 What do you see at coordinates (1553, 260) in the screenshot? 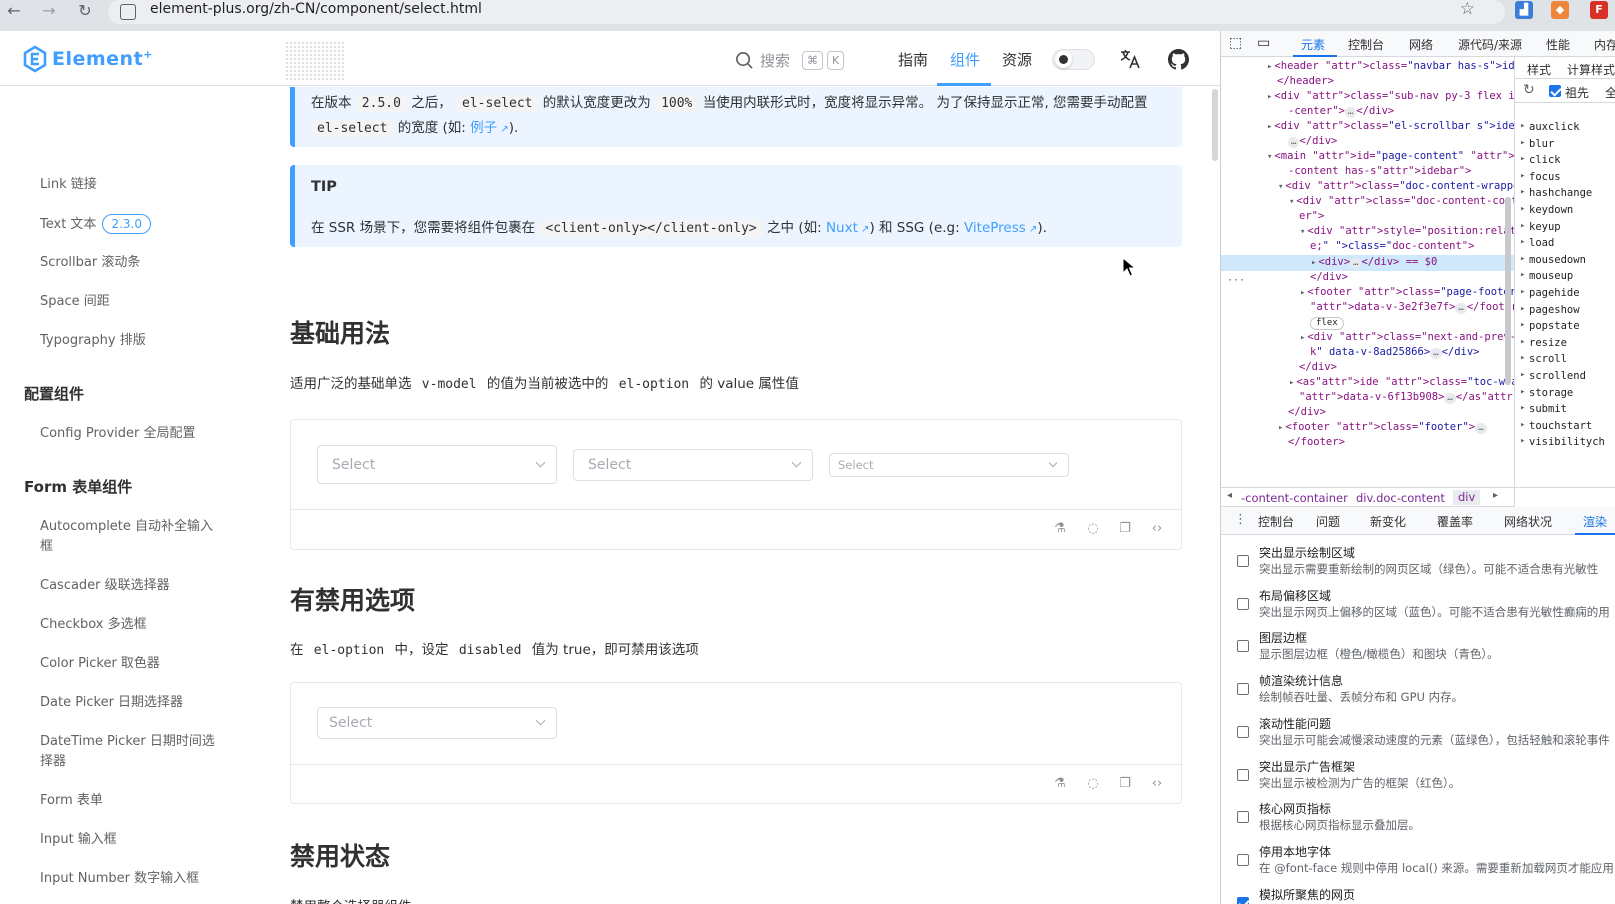
I see `event-listener-item: mousedown` at bounding box center [1553, 260].